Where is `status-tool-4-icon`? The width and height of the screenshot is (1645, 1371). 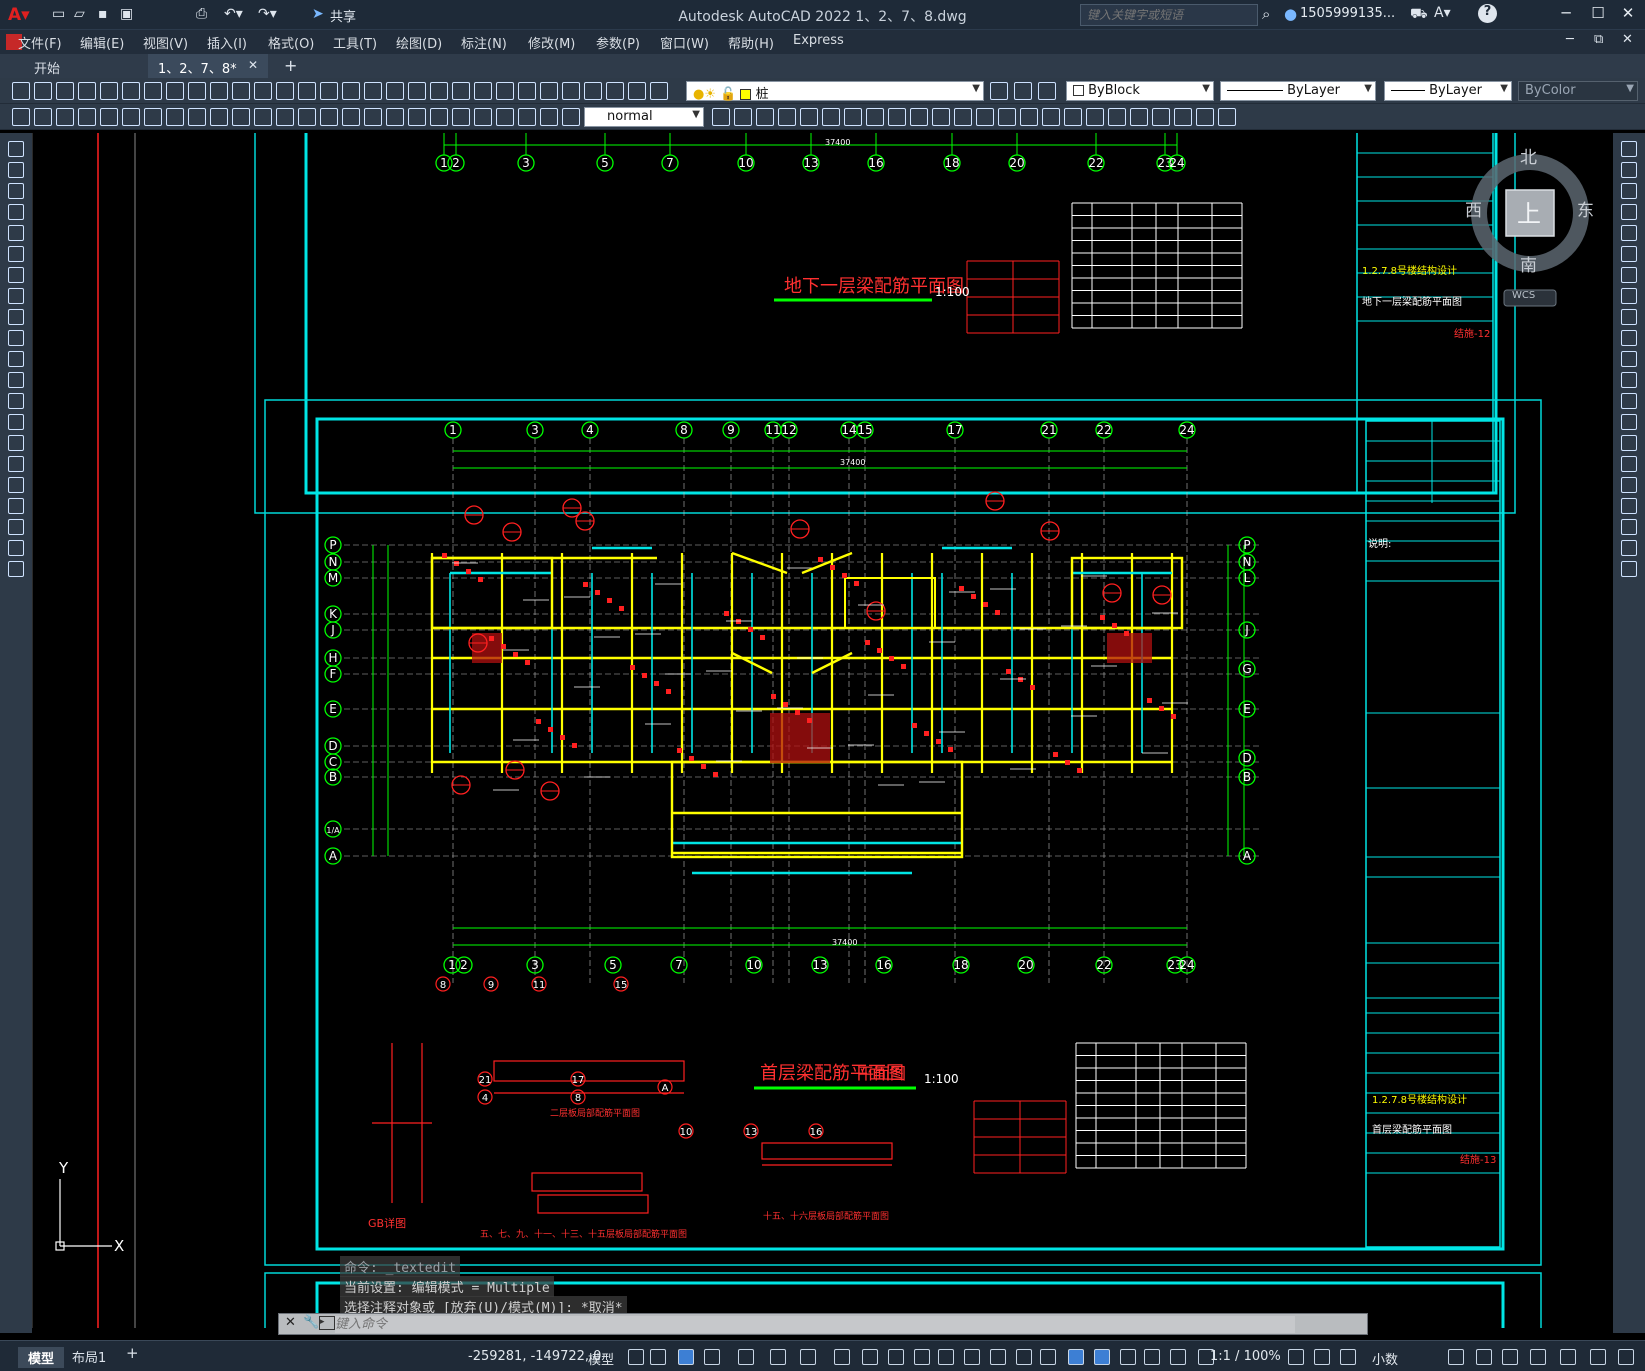 status-tool-4-icon is located at coordinates (1484, 1357).